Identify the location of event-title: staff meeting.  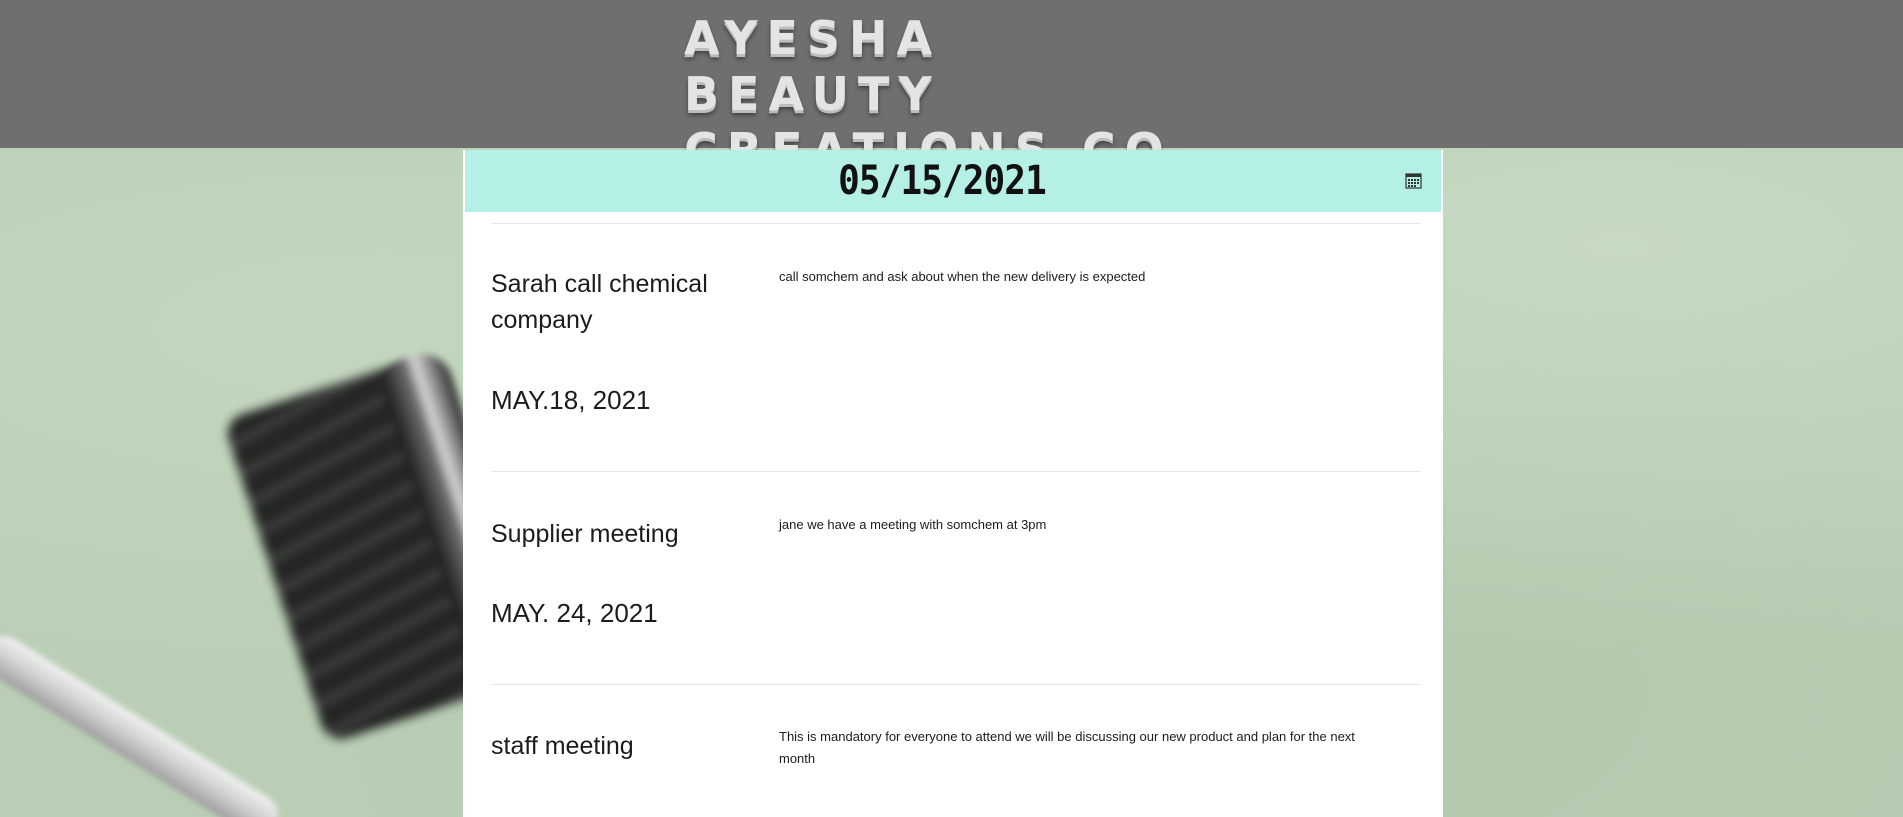
(611, 746).